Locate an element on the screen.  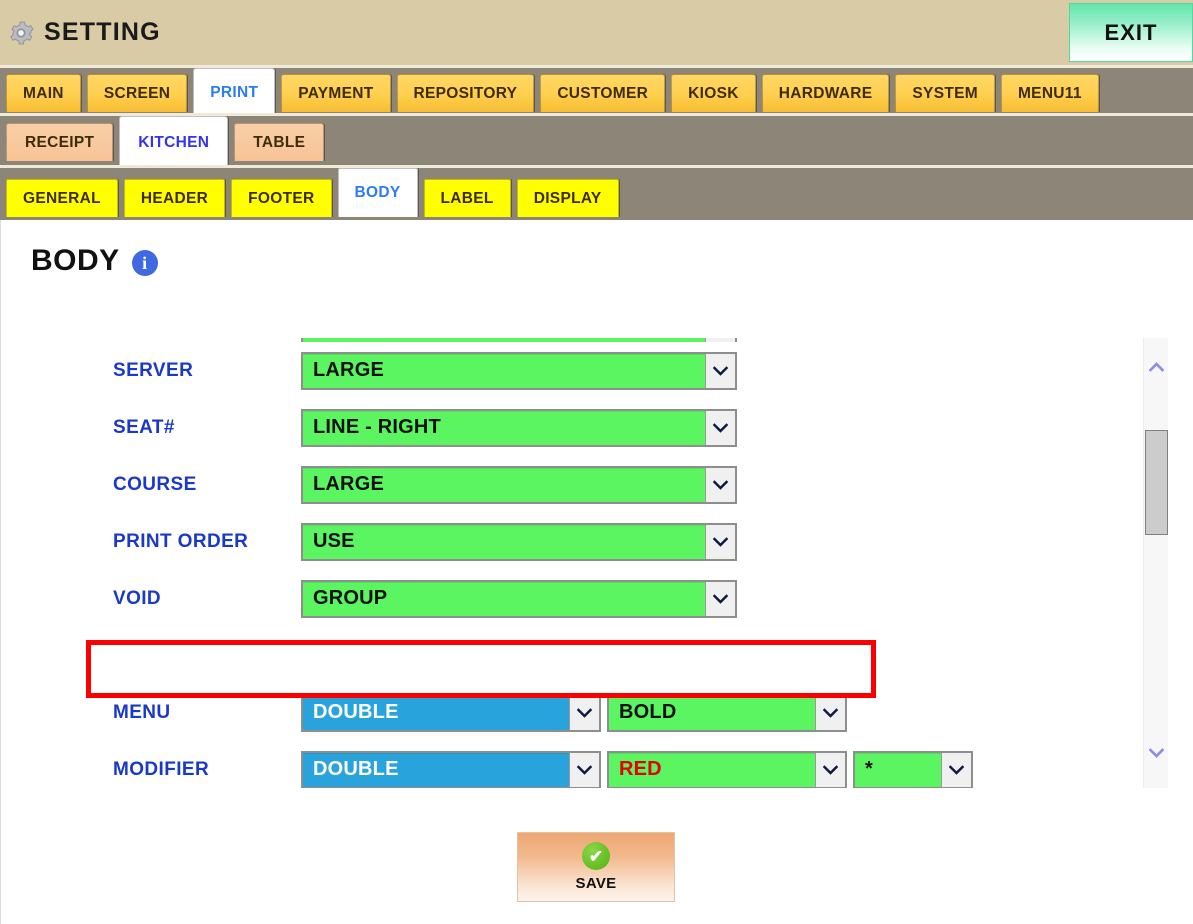
form-row-seat-: SEAT# LINE - RIGHT is located at coordinates (574, 427).